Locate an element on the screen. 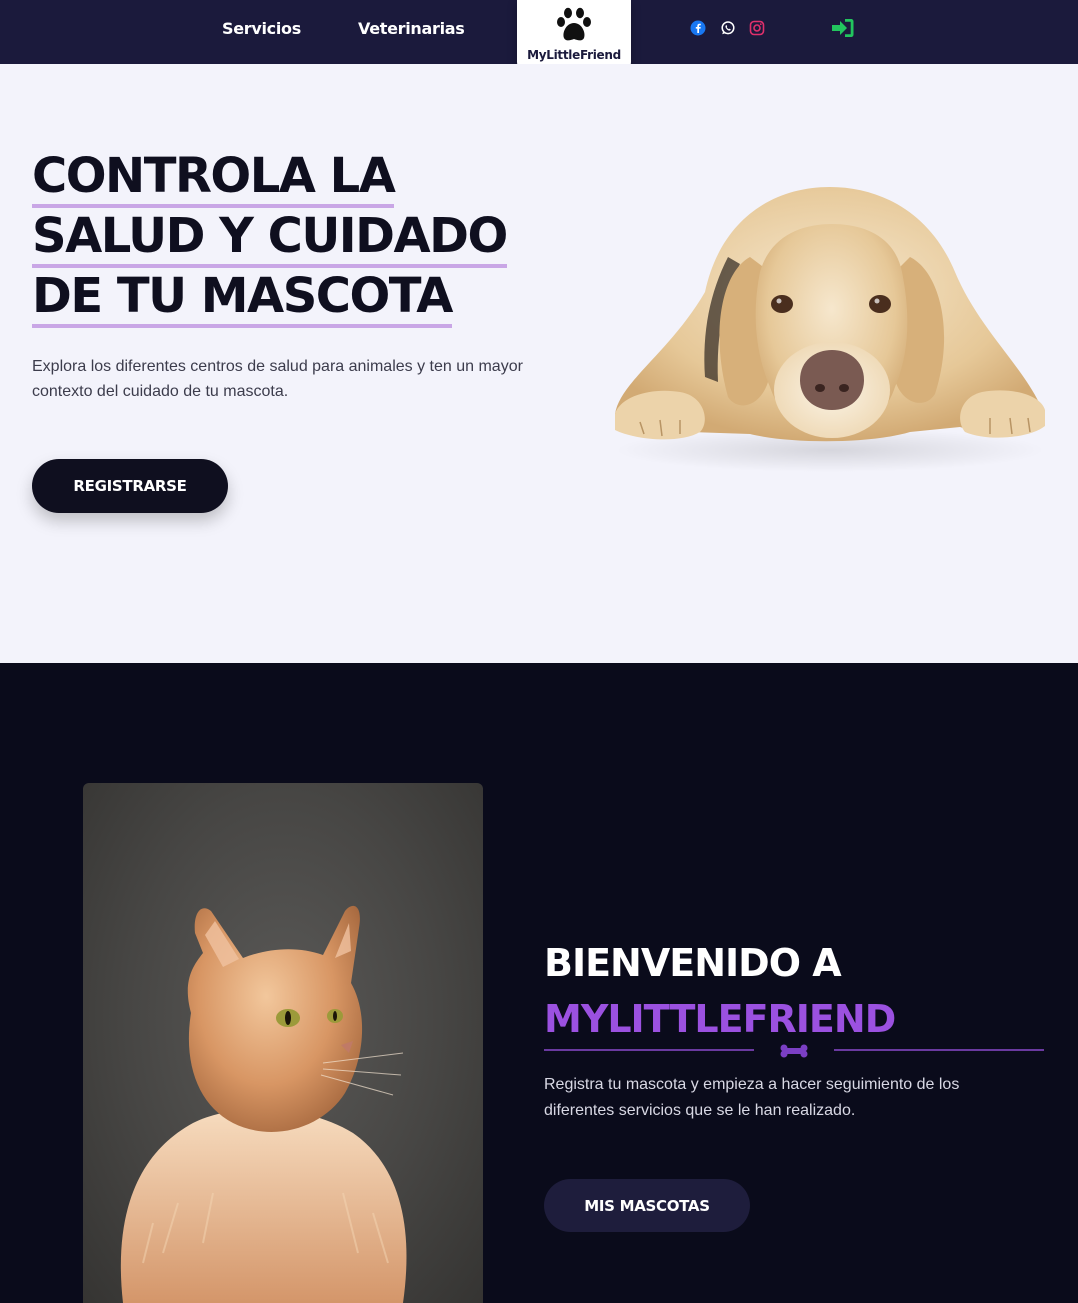 This screenshot has height=1303, width=1078. logo-text: MyLittleFriend is located at coordinates (574, 55).